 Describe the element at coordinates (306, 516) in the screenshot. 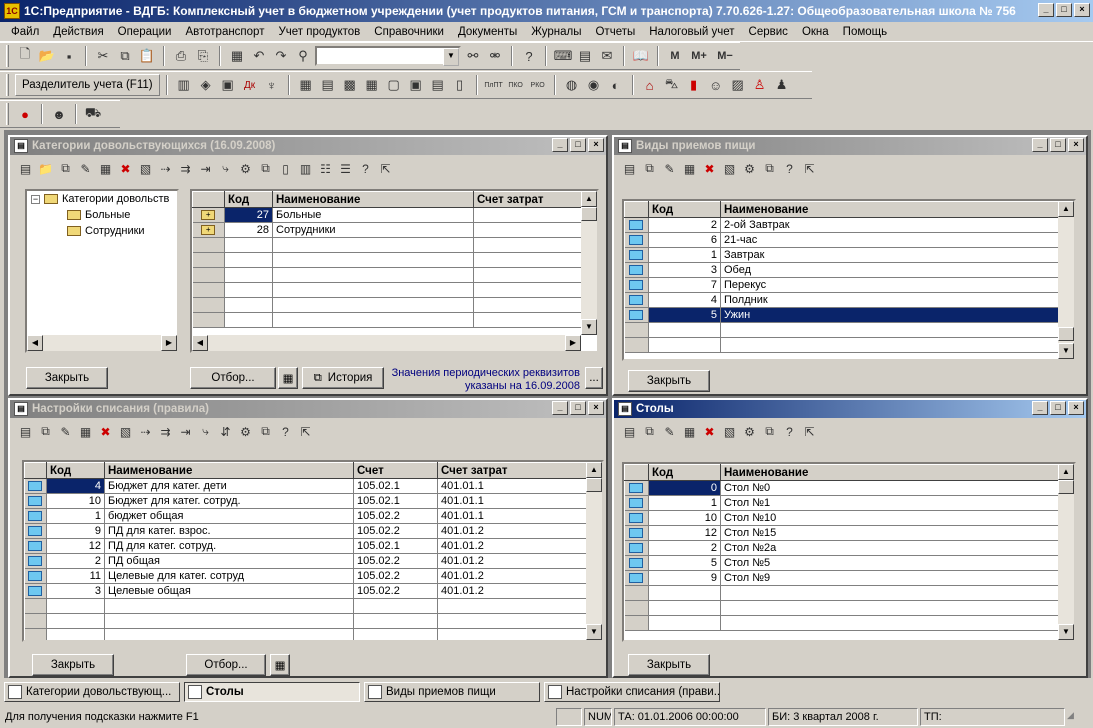

I see `table-row: 1 бюджет общая 105.02.2 401.01.1` at that location.